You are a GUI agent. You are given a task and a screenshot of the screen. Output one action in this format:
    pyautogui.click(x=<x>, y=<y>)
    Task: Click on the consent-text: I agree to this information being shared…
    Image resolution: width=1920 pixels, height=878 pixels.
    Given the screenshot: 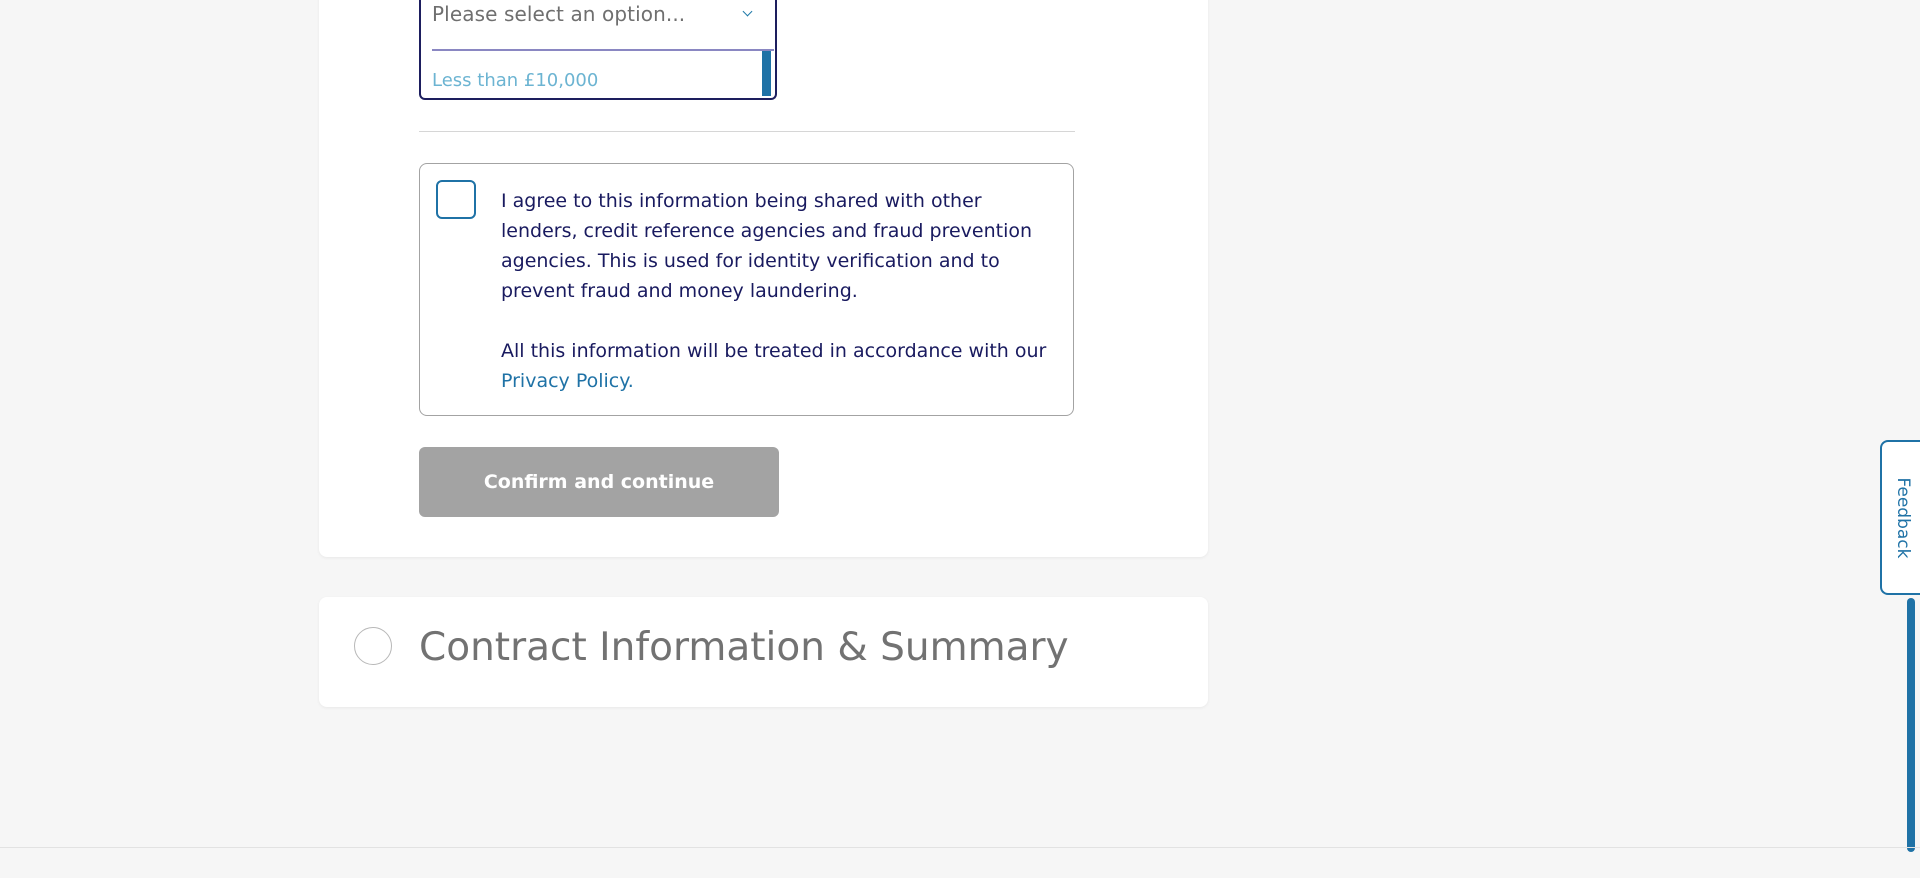 What is the action you would take?
    pyautogui.click(x=781, y=291)
    